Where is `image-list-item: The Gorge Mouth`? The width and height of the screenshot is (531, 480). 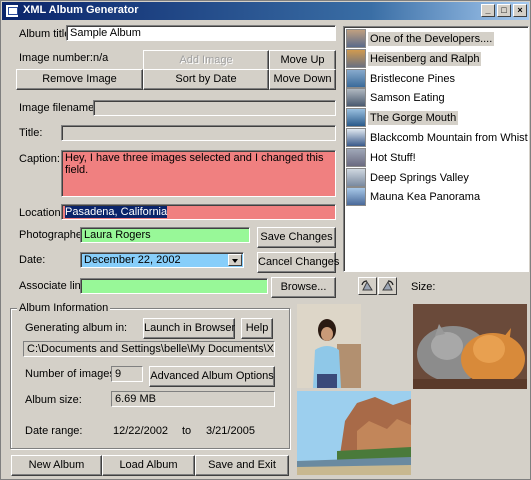 image-list-item: The Gorge Mouth is located at coordinates (437, 118).